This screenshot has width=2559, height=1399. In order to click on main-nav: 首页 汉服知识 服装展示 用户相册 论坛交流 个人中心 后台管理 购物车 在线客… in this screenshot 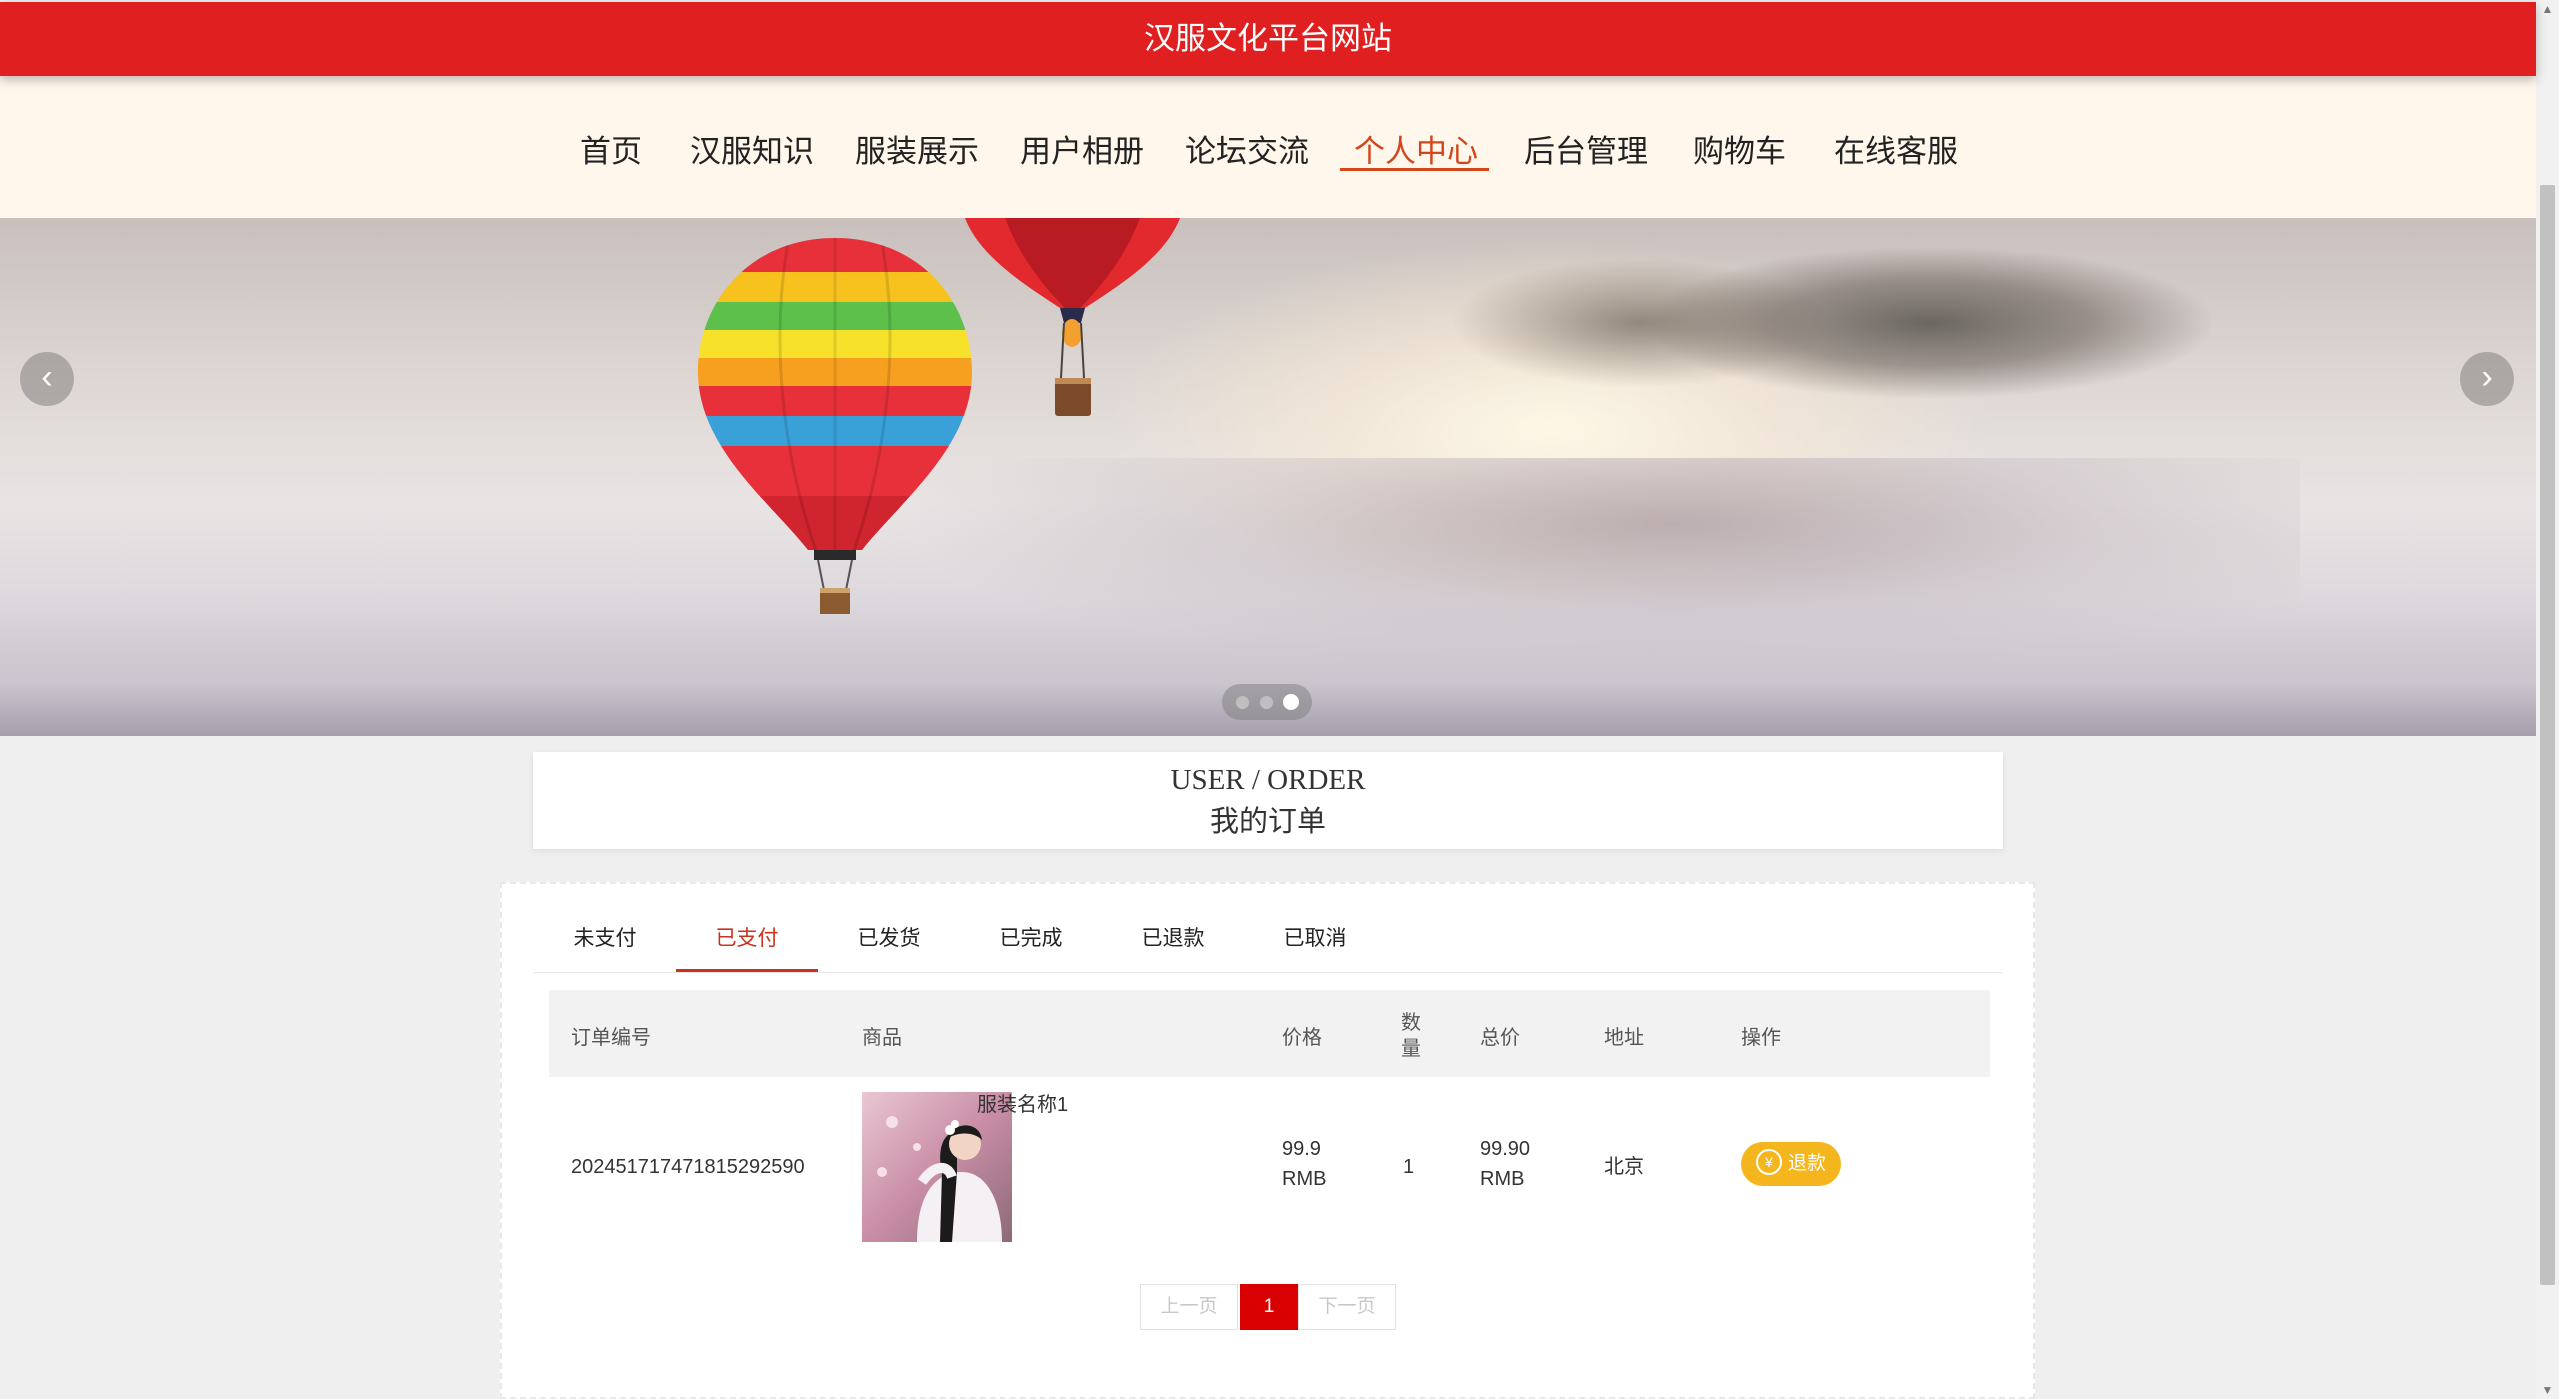, I will do `click(1268, 147)`.